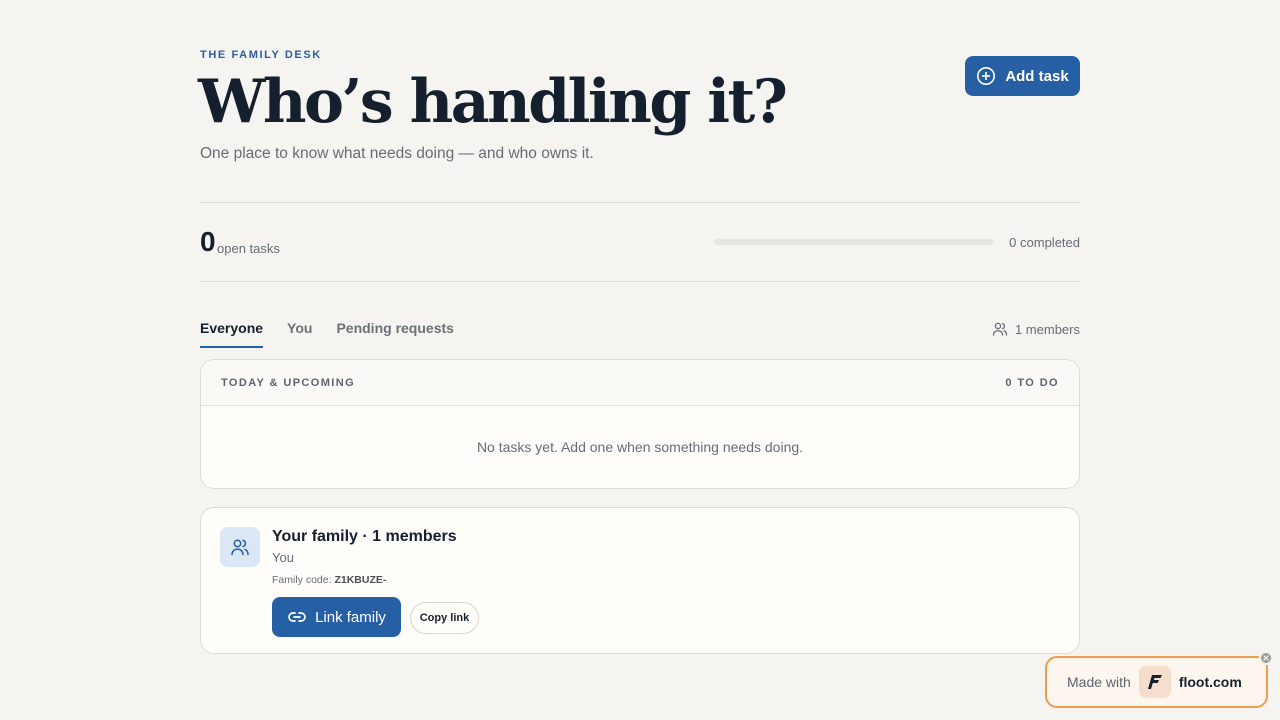 This screenshot has width=1280, height=720. Describe the element at coordinates (1032, 382) in the screenshot. I see `todo-count: 0 TO DO` at that location.